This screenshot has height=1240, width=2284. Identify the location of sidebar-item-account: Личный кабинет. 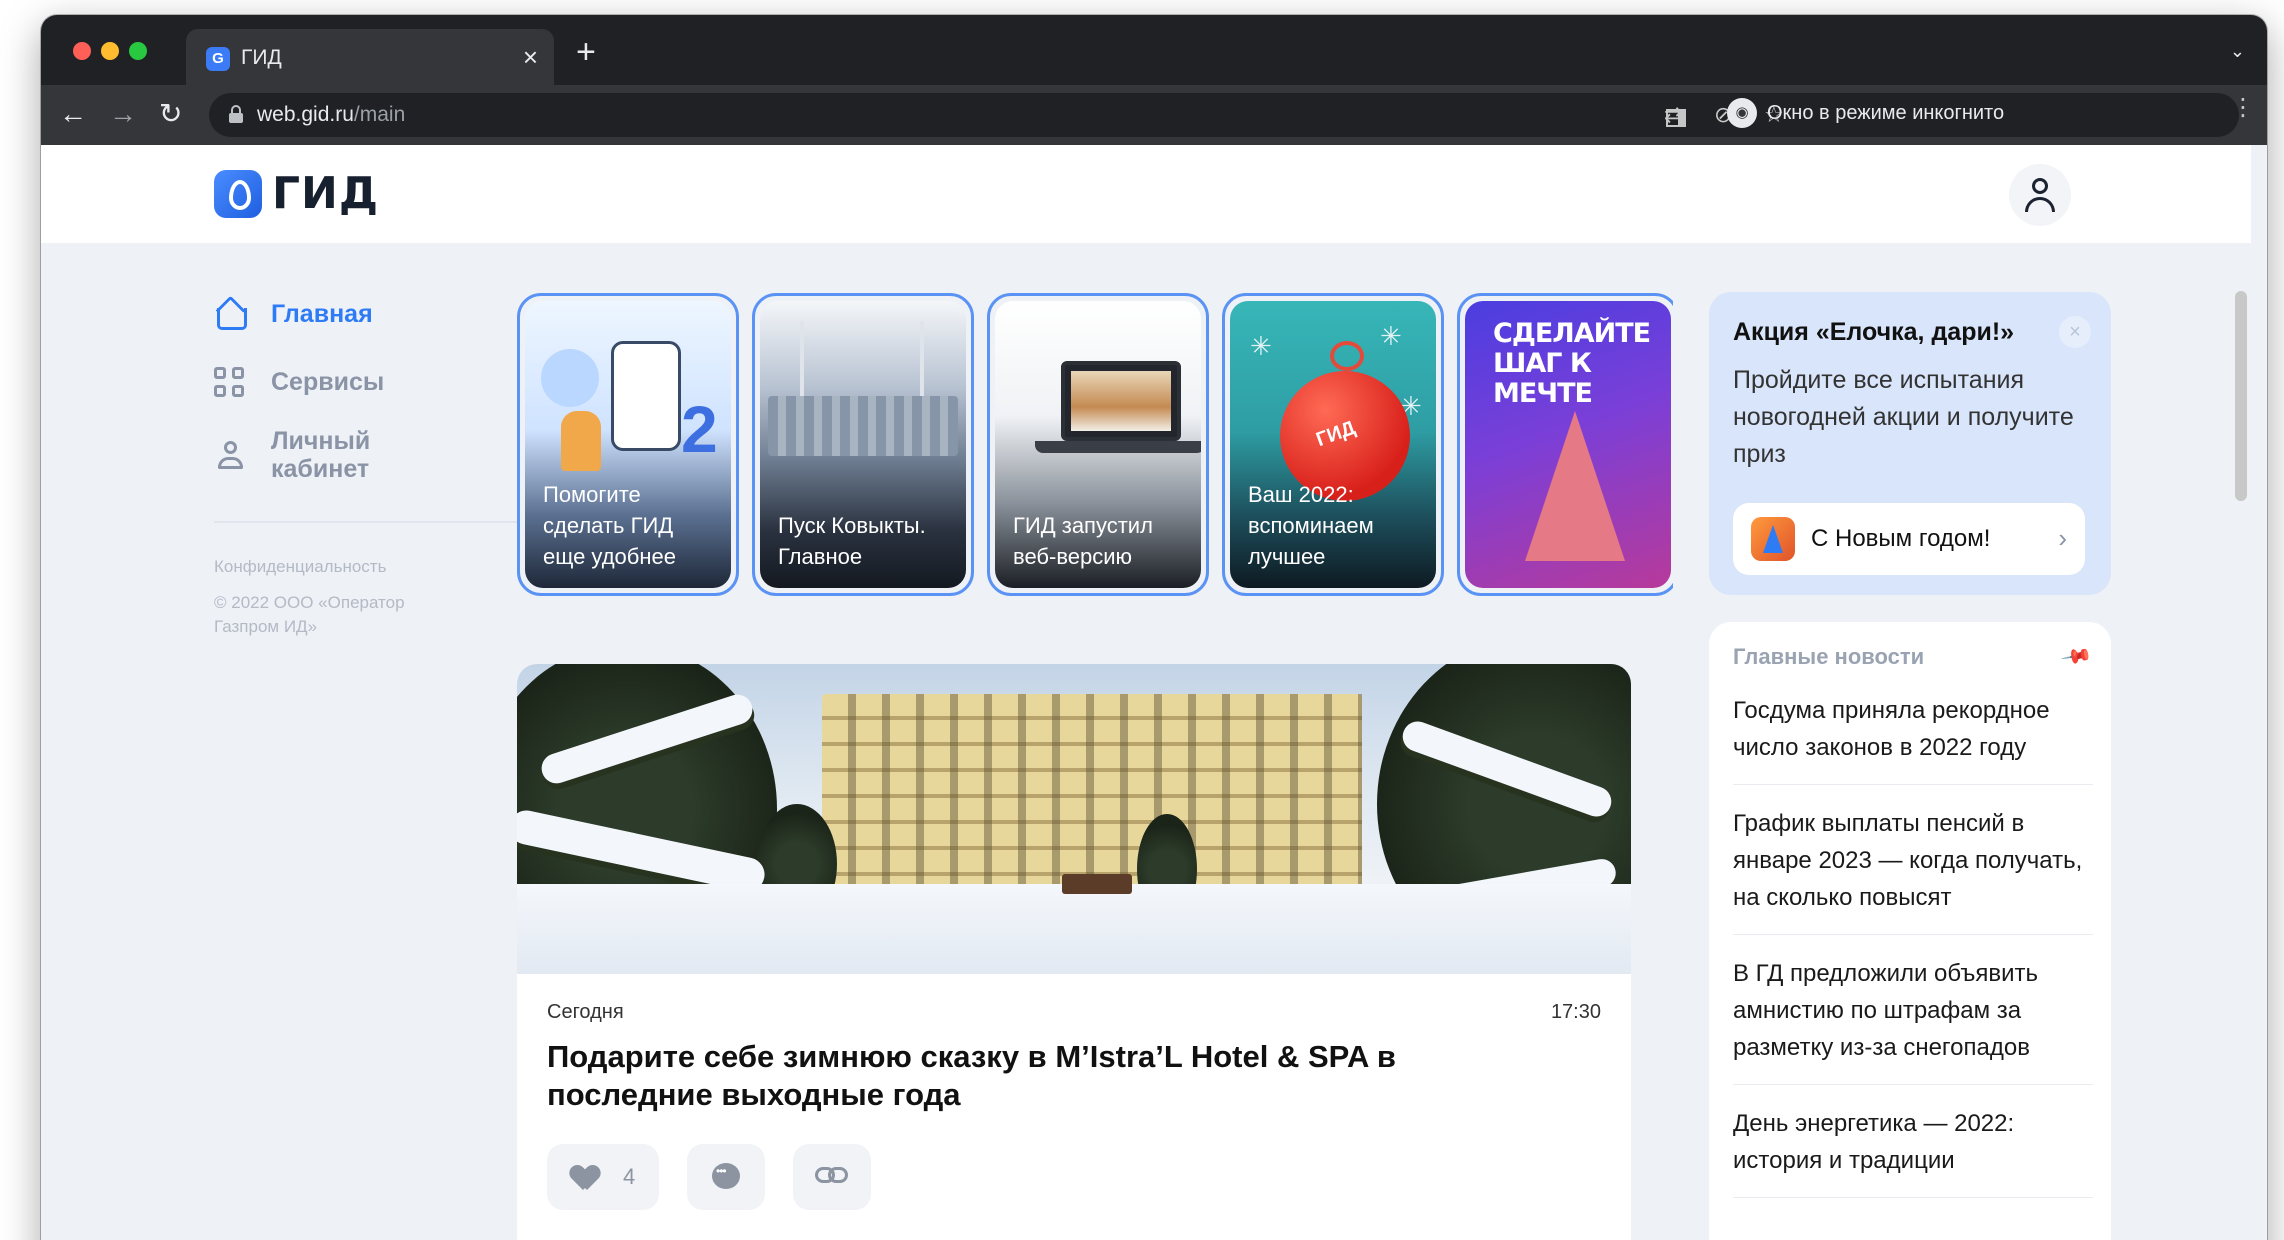
(366, 461).